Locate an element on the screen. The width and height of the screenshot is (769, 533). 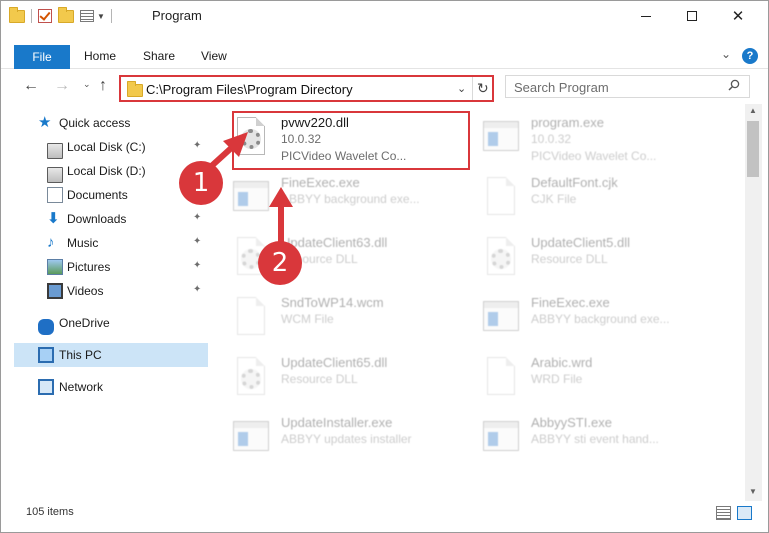
address-bar: C:\Program Files\Program Directory ⌄ ↻ is located at coordinates (306, 88).